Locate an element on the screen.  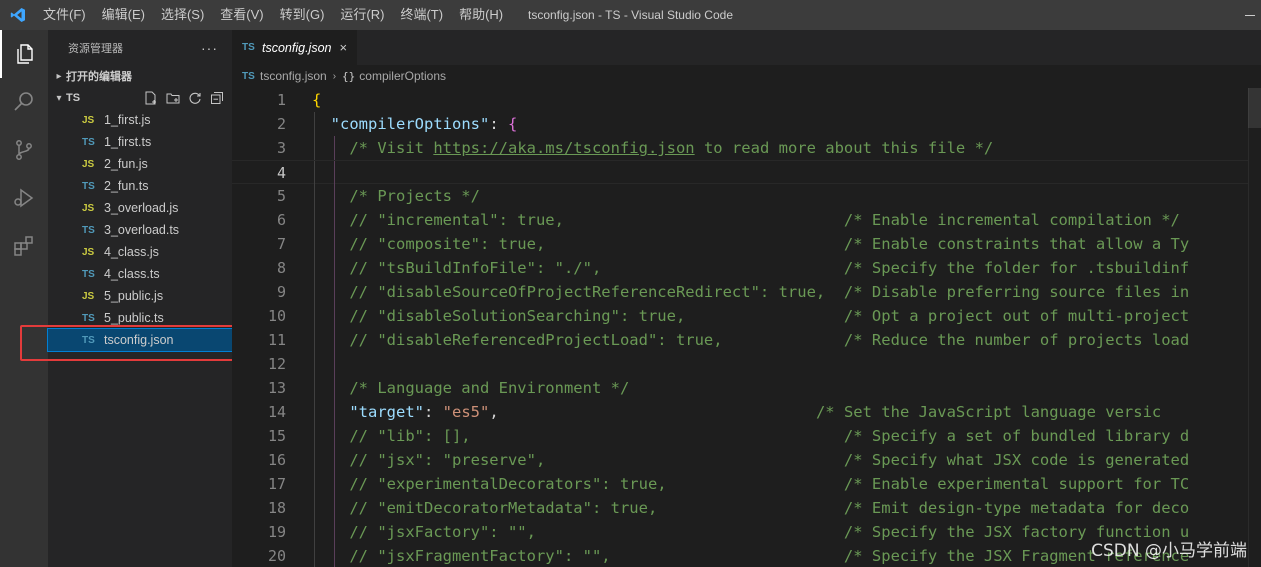
menu-item: 文件(F) is located at coordinates (64, 15).